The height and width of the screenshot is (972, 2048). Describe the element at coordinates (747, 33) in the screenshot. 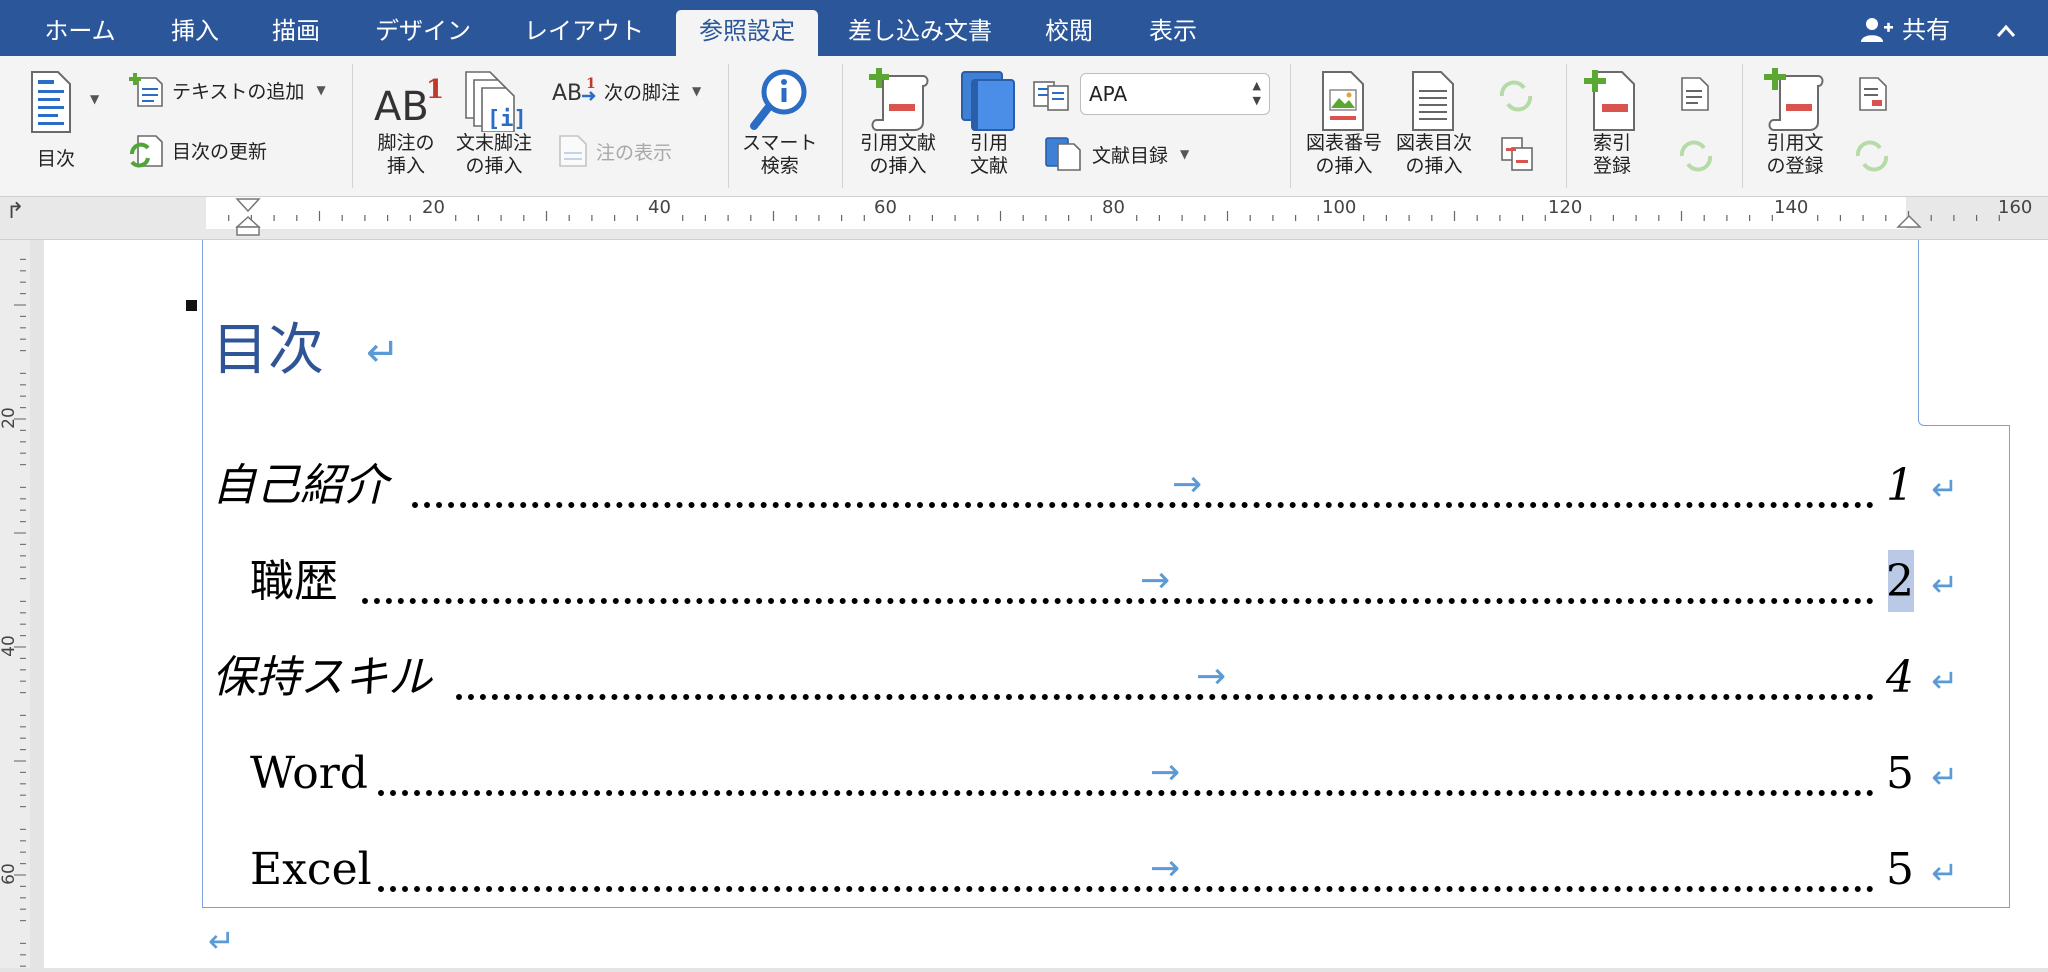

I see `tab-references: 参照設定` at that location.